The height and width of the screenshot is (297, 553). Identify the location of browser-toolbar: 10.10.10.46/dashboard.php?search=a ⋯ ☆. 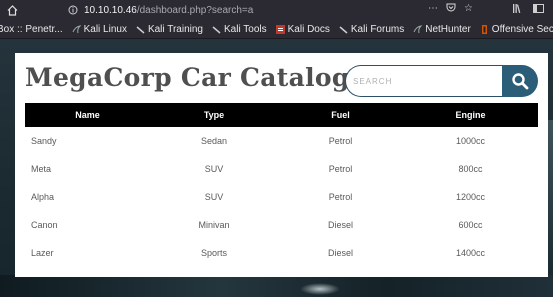
(276, 10).